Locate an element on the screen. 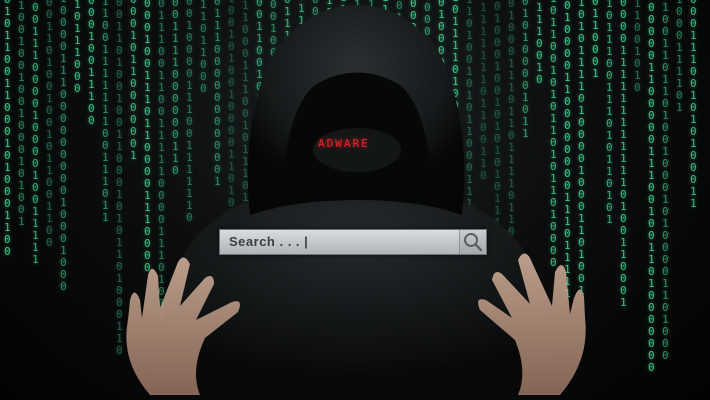 The width and height of the screenshot is (710, 400). search-button is located at coordinates (472, 242).